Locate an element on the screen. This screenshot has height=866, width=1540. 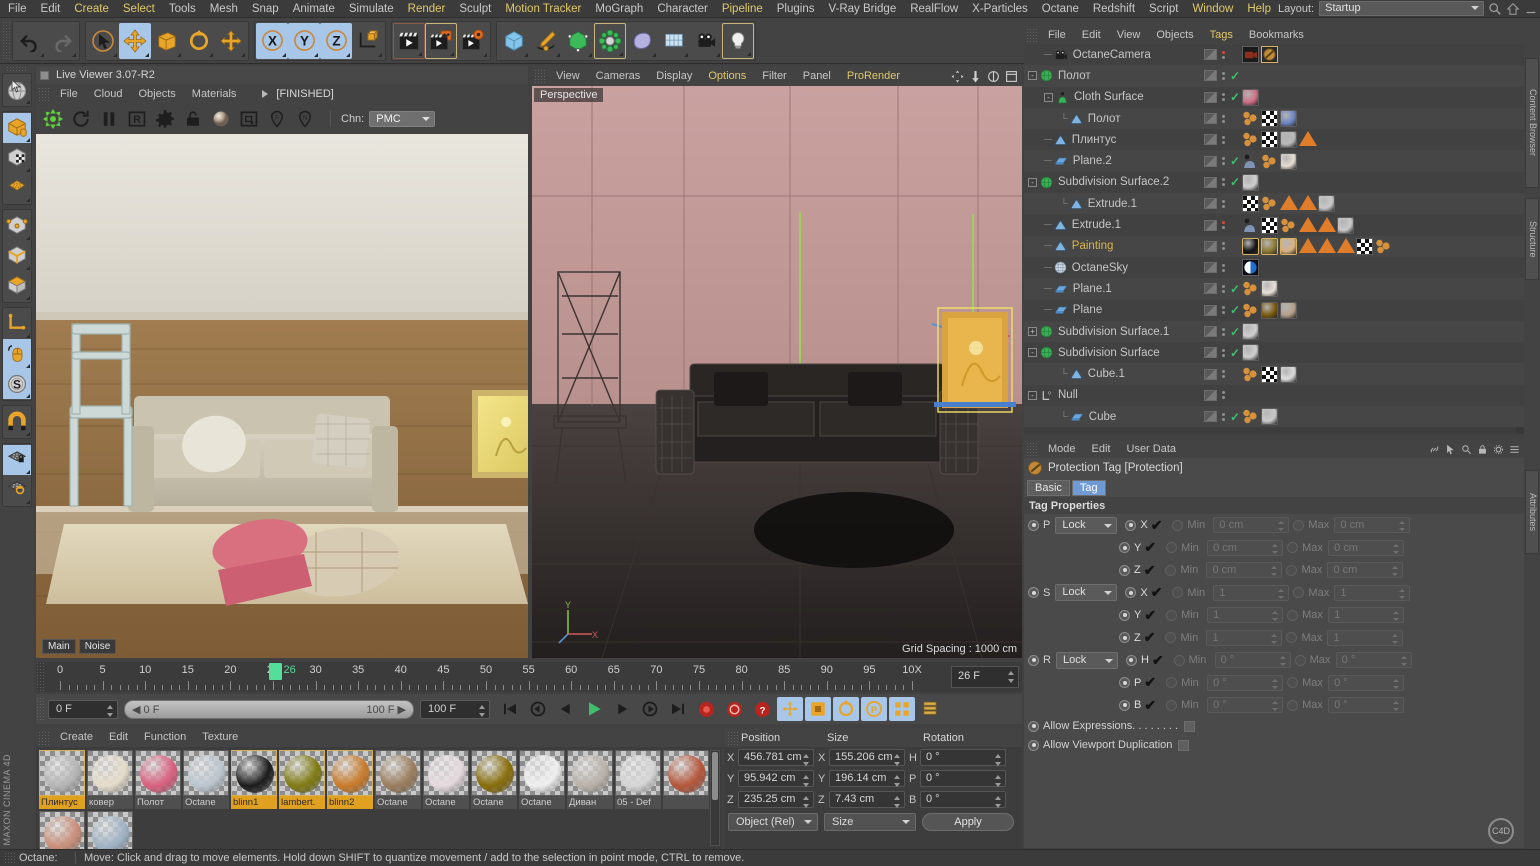
object-row: - Cloth Surface ✓ is located at coordinates (1274, 97).